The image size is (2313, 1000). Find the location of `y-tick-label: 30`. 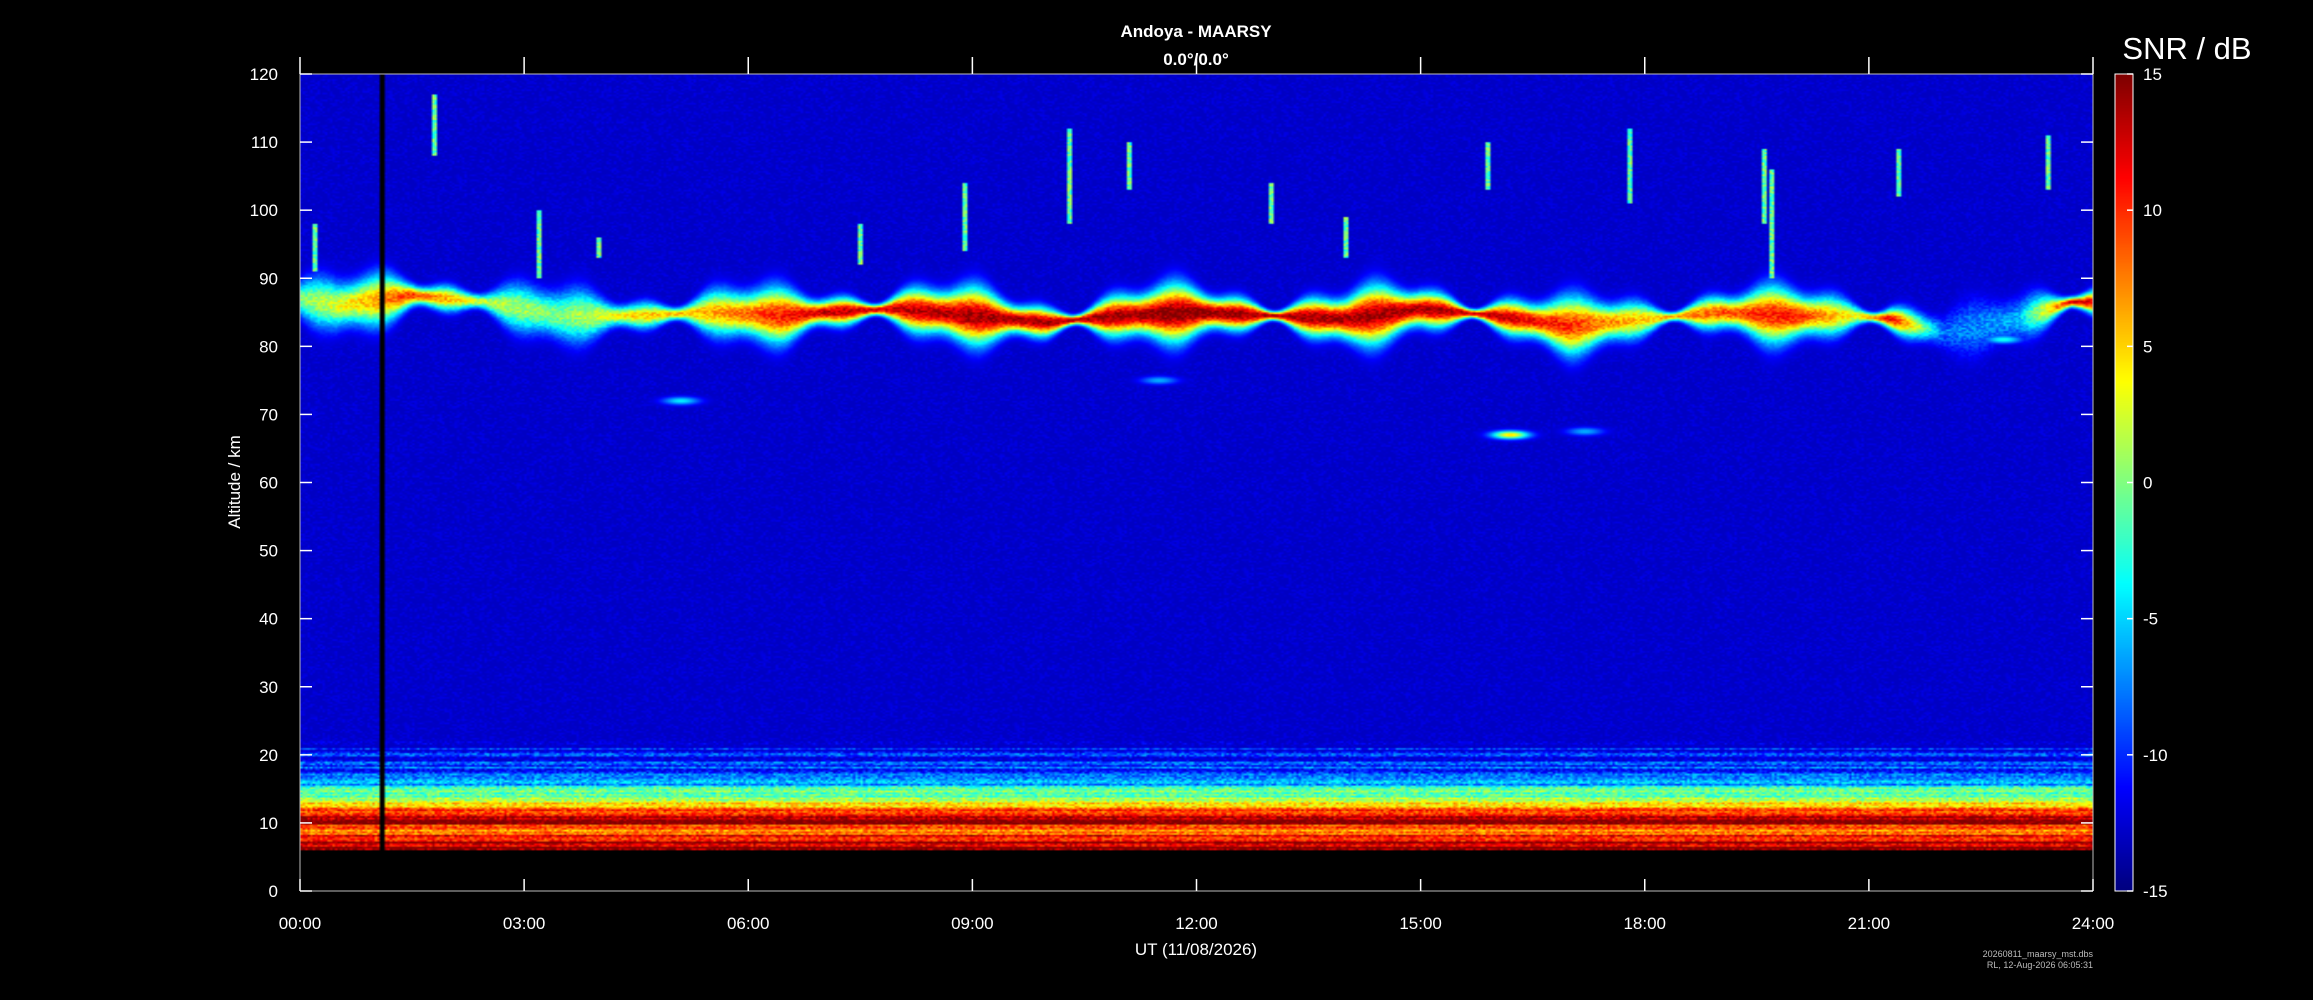

y-tick-label: 30 is located at coordinates (268, 687).